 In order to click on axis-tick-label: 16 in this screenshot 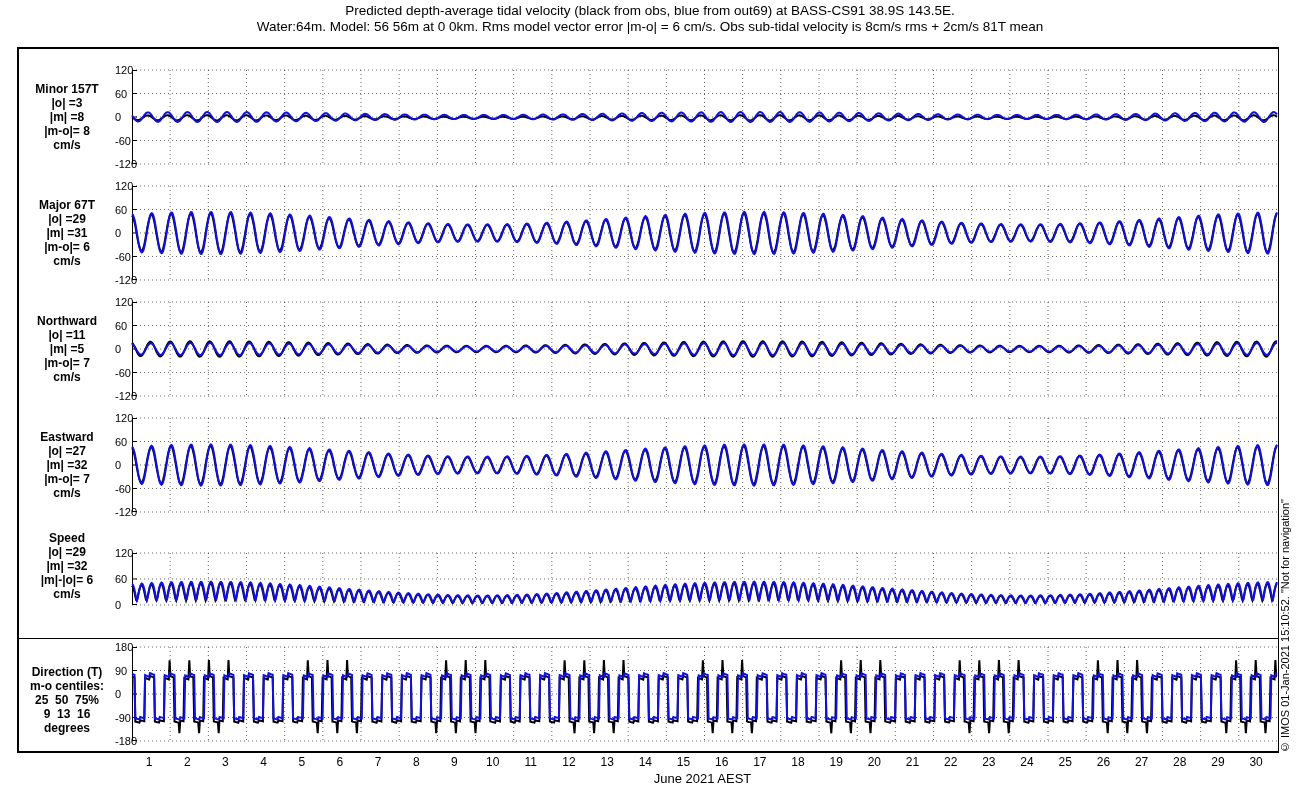, I will do `click(722, 762)`.